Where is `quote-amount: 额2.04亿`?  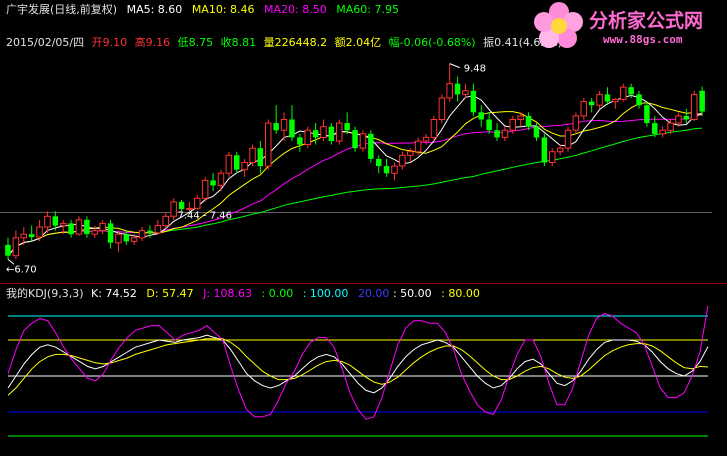
quote-amount: 额2.04亿 is located at coordinates (358, 42).